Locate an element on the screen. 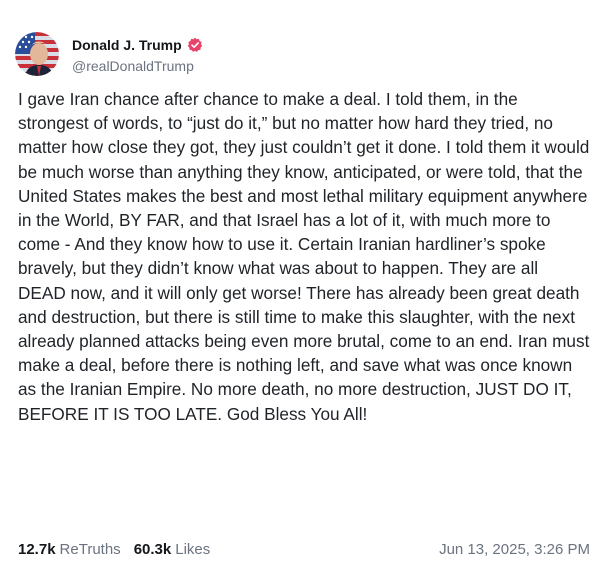 The height and width of the screenshot is (567, 596). verified-badge-icon is located at coordinates (195, 45).